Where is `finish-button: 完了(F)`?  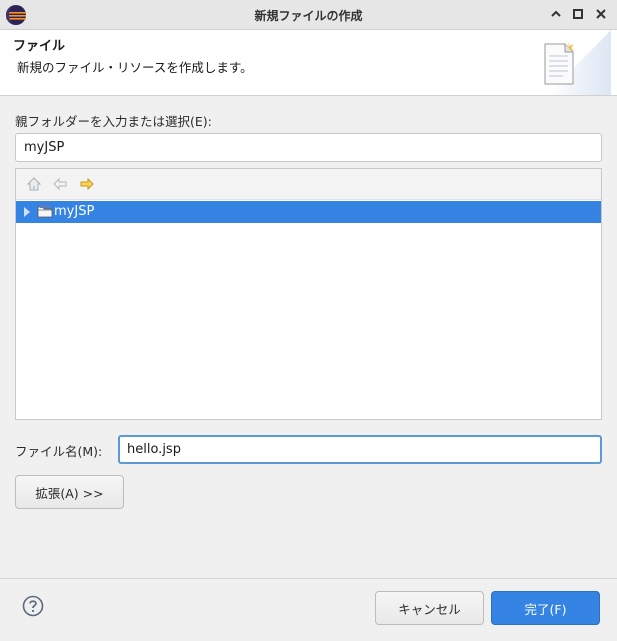
finish-button: 完了(F) is located at coordinates (545, 608).